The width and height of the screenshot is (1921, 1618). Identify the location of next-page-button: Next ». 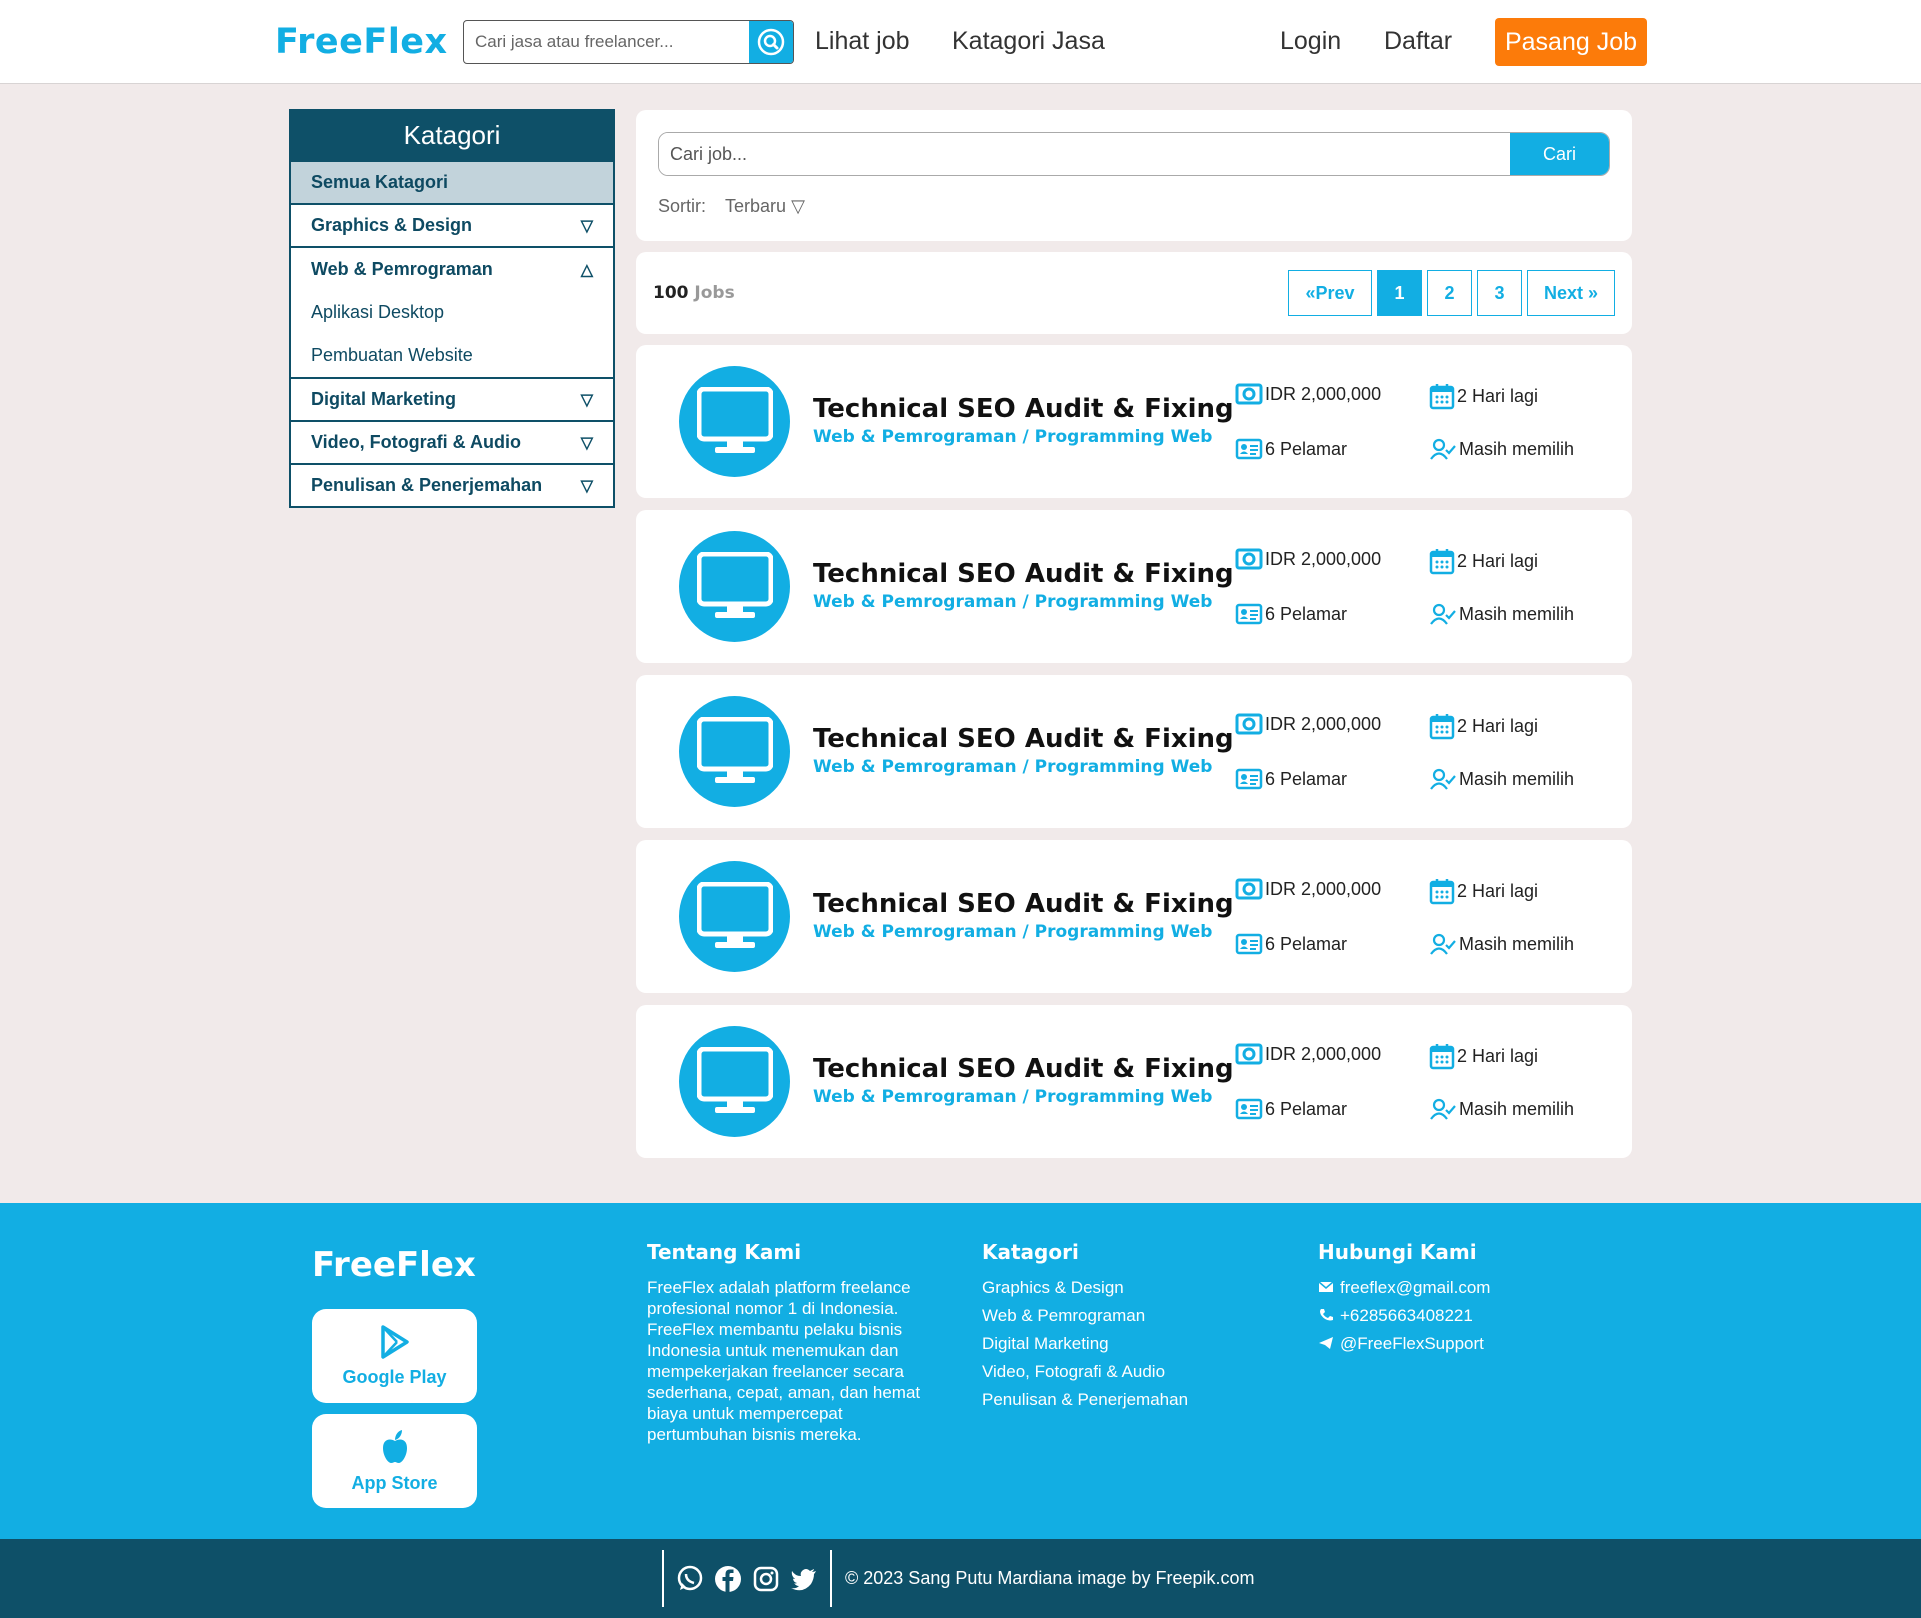
(1571, 293).